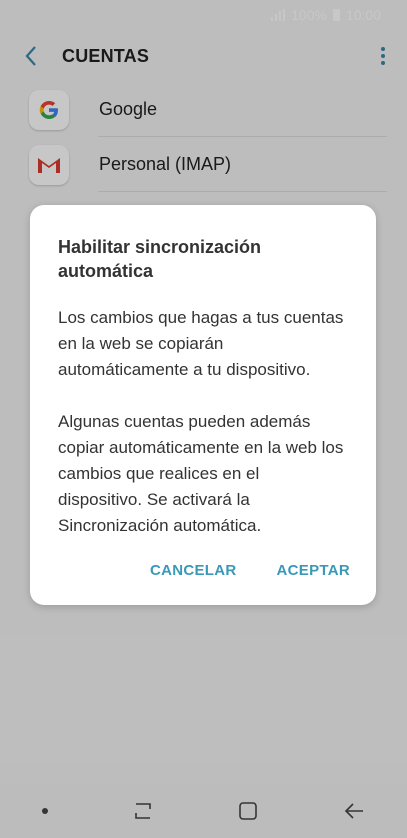 The width and height of the screenshot is (407, 838). Describe the element at coordinates (193, 570) in the screenshot. I see `cancel-button: CANCELAR` at that location.